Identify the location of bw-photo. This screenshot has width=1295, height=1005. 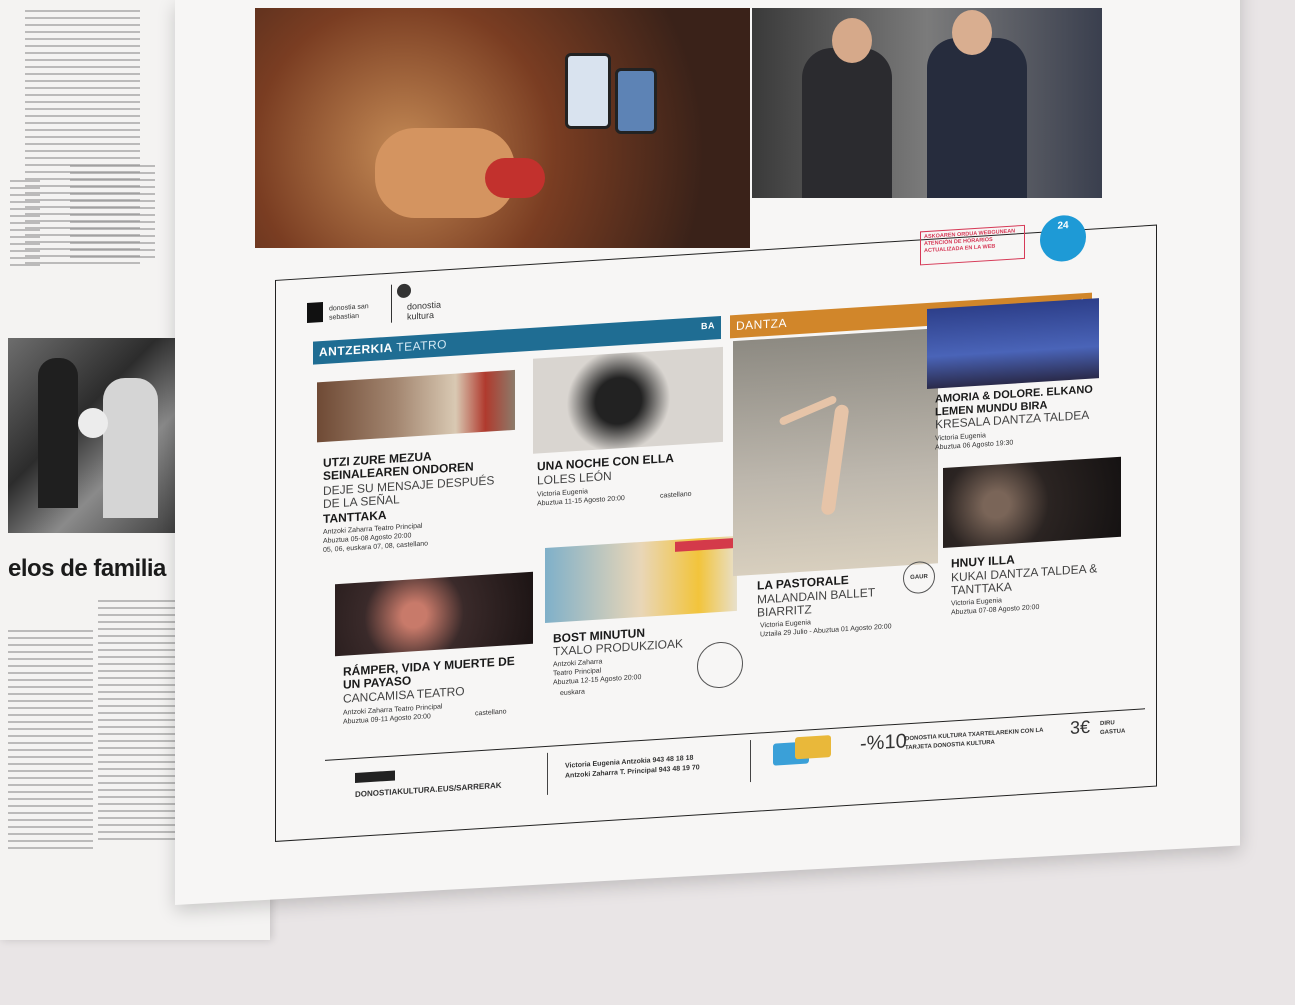
(97, 435).